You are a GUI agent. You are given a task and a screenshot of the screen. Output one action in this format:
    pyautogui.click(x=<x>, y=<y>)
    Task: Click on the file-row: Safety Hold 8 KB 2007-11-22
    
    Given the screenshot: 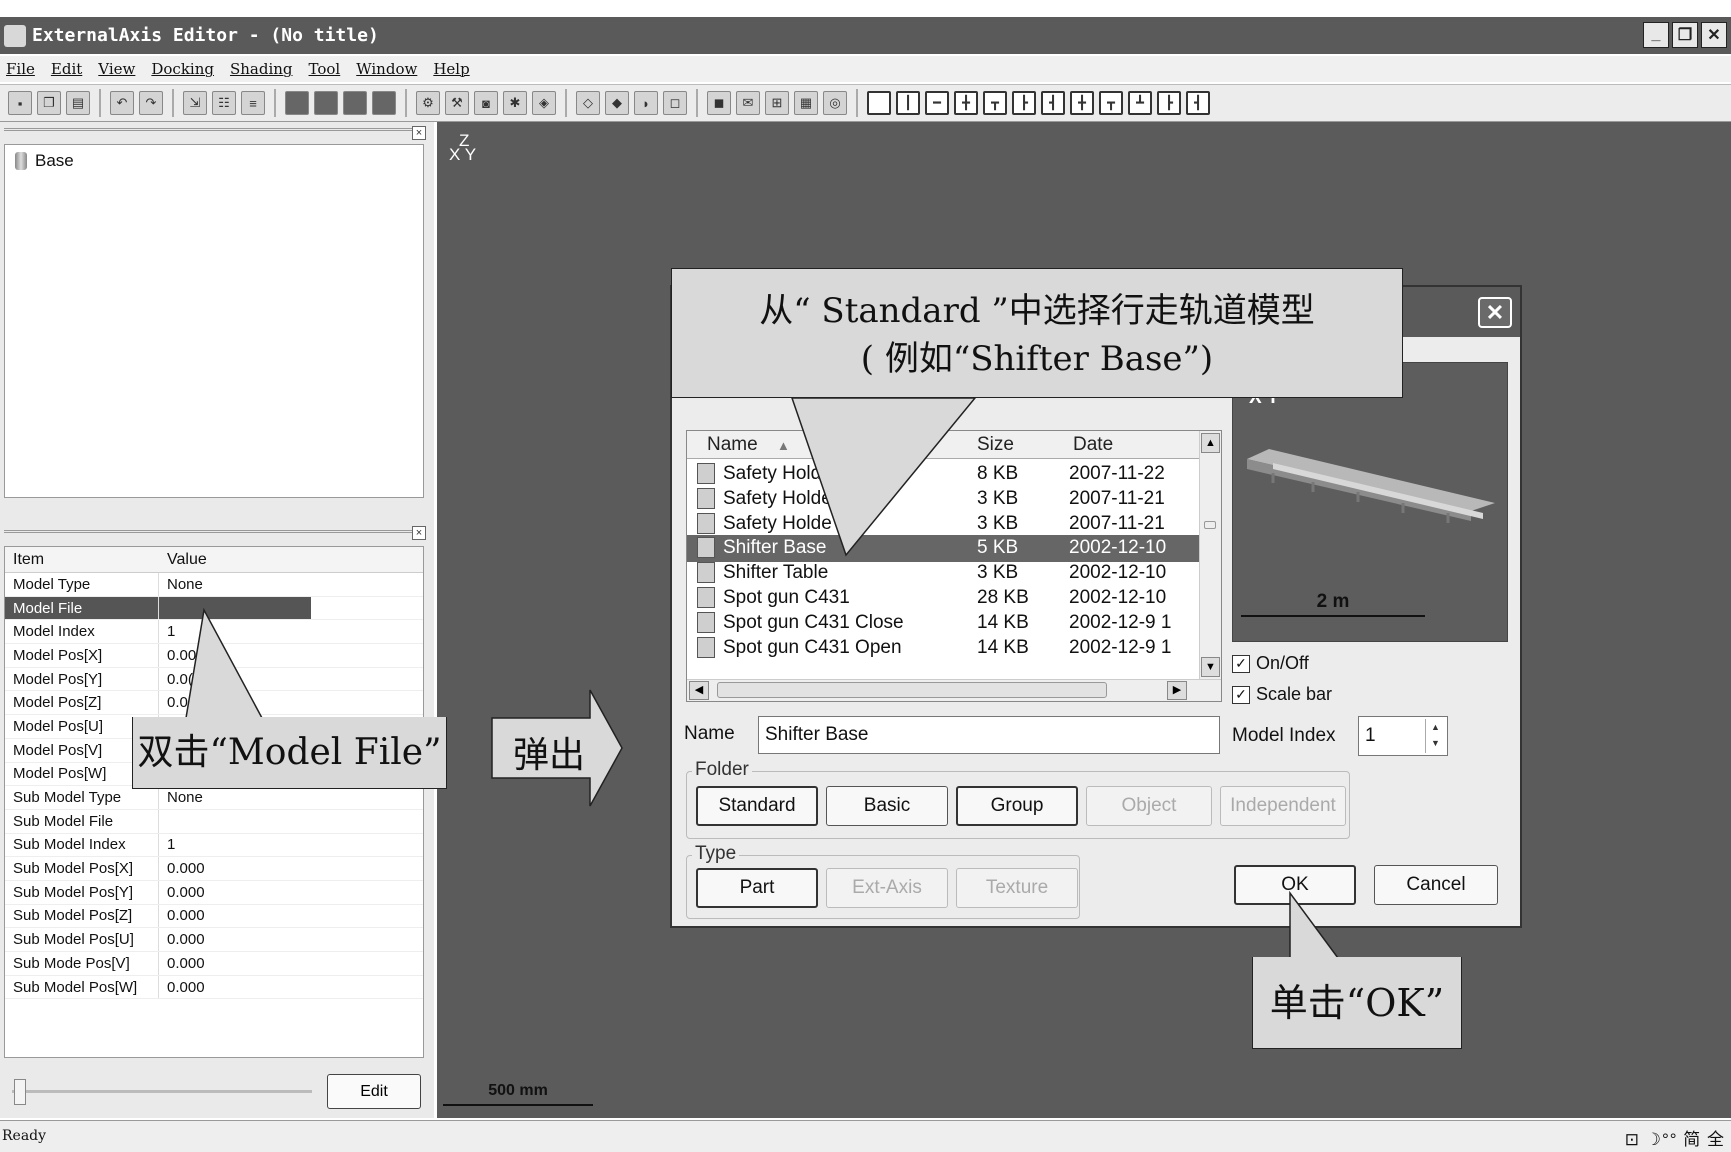 What is the action you would take?
    pyautogui.click(x=943, y=474)
    